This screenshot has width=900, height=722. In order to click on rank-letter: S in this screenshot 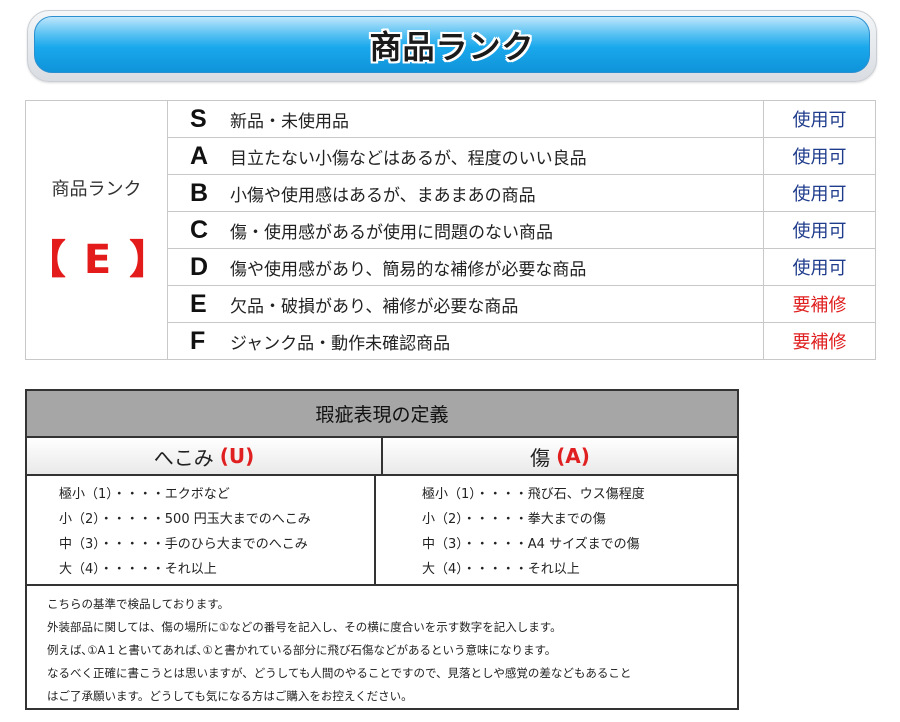, I will do `click(198, 118)`.